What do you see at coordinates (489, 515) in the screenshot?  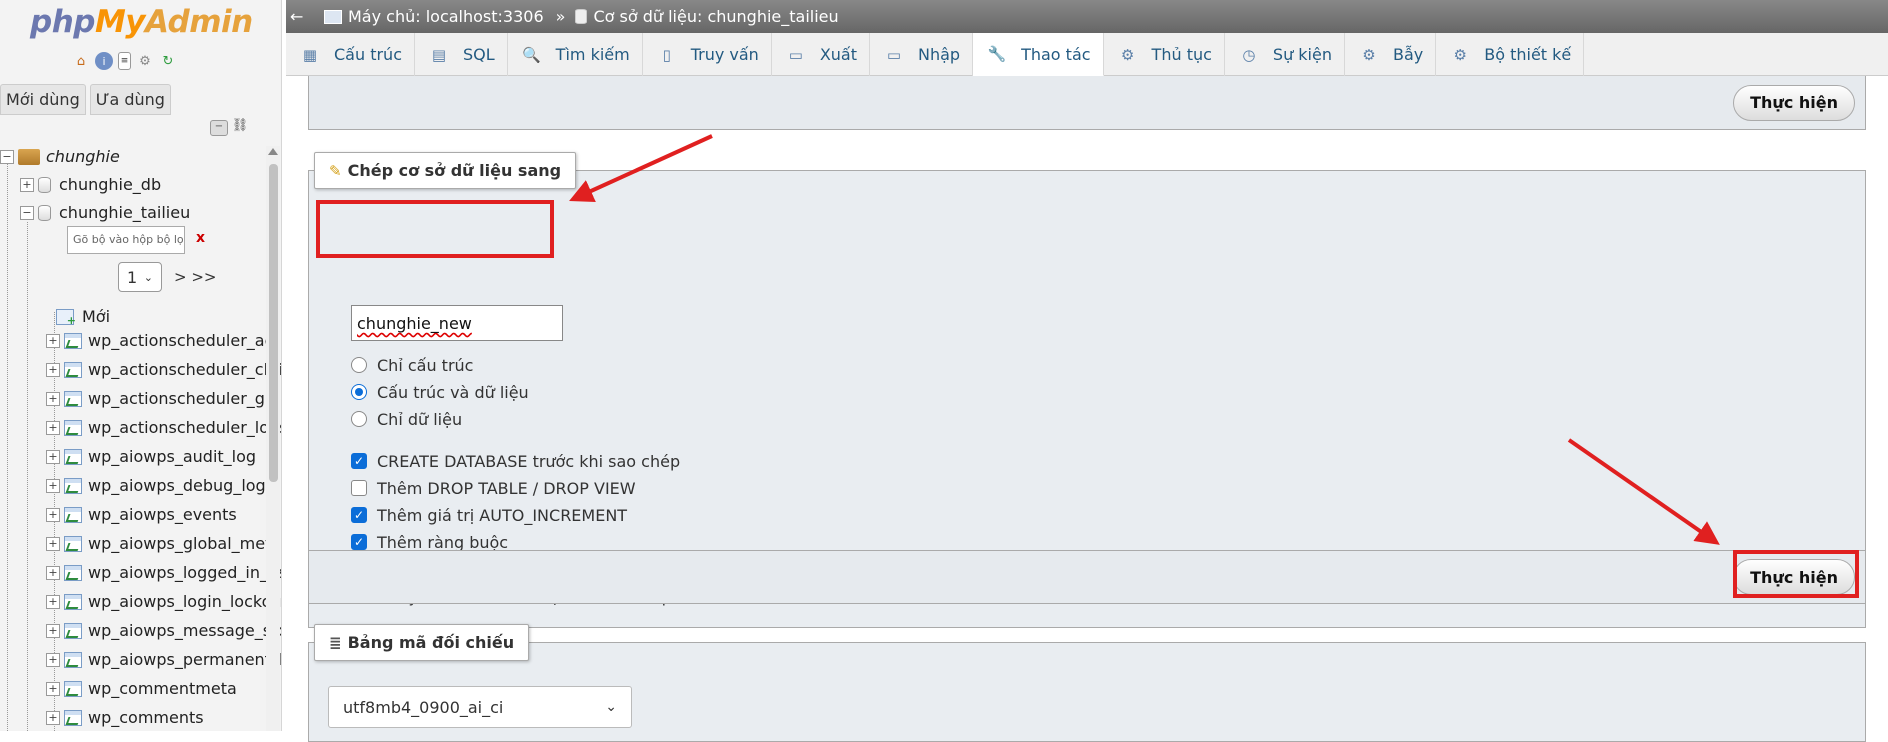 I see `copy-option-checkbox-row: ✓ Thêm giá trị AUTO_INCREMENT` at bounding box center [489, 515].